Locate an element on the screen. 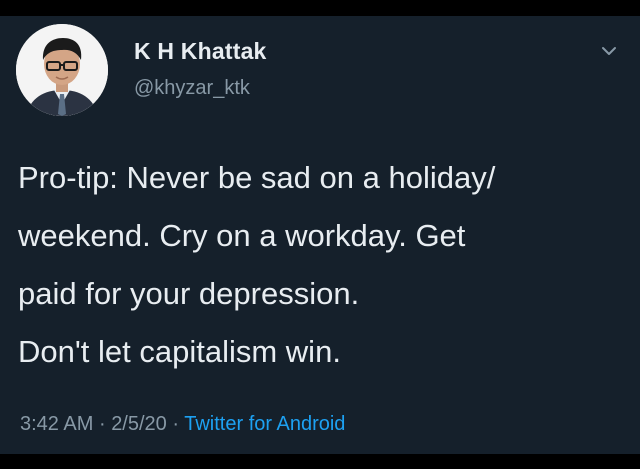  tweet-time: 3:42 AM is located at coordinates (56, 424).